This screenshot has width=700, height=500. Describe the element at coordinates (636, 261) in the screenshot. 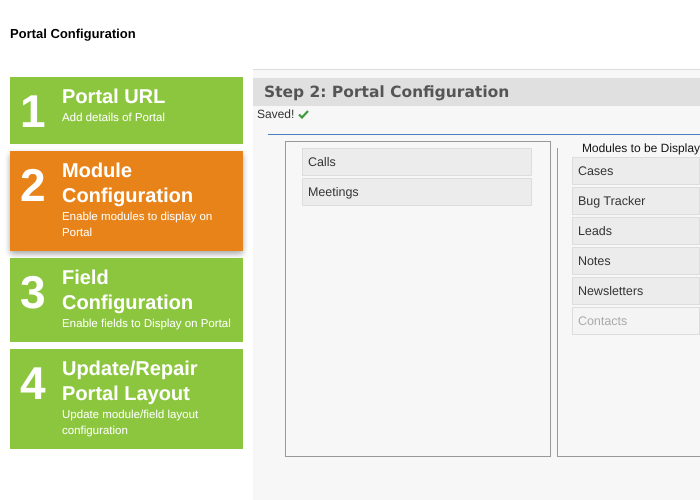

I see `module-item: Notes` at that location.